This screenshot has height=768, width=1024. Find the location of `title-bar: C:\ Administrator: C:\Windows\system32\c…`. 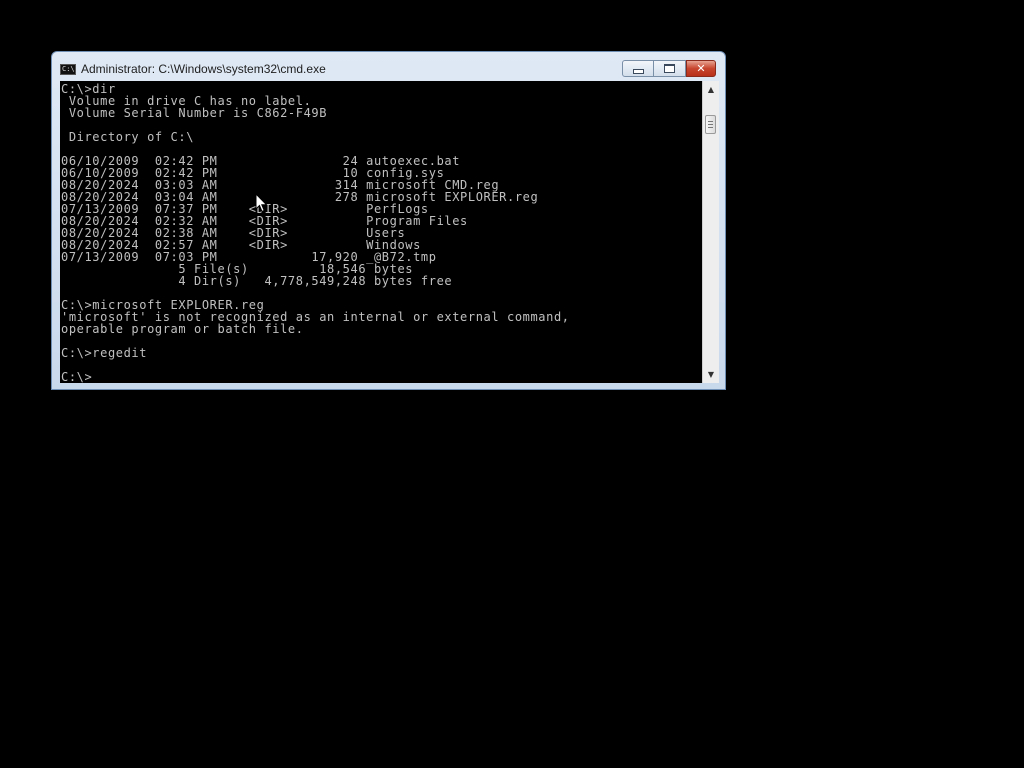

title-bar: C:\ Administrator: C:\Windows\system32\c… is located at coordinates (388, 66).